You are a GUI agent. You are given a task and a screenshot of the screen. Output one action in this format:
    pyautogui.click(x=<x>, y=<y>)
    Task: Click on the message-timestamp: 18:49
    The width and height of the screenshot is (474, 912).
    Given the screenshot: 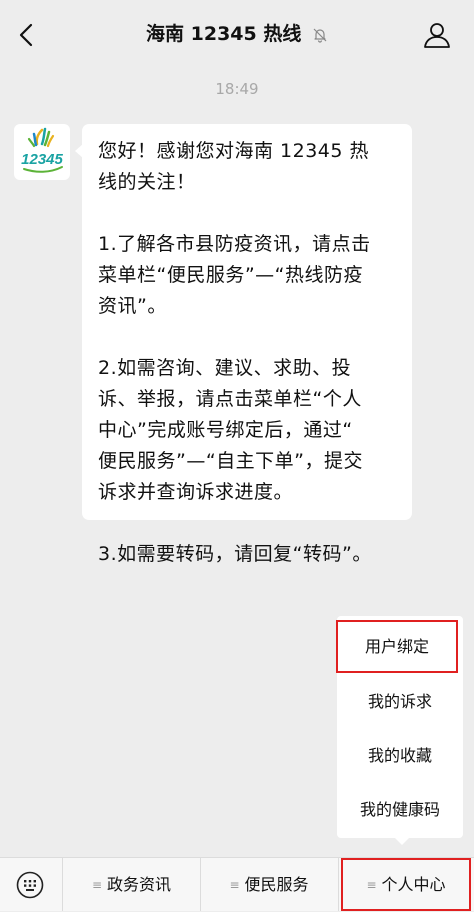 What is the action you would take?
    pyautogui.click(x=237, y=89)
    